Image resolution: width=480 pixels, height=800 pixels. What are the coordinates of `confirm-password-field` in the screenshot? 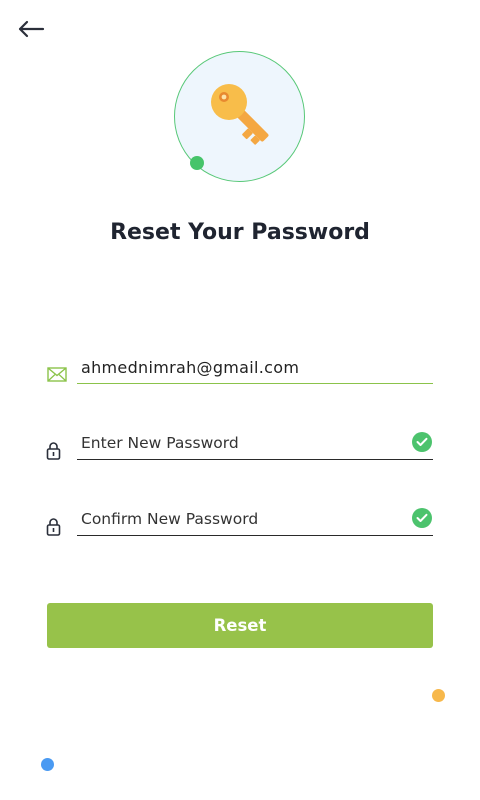 It's located at (255, 520).